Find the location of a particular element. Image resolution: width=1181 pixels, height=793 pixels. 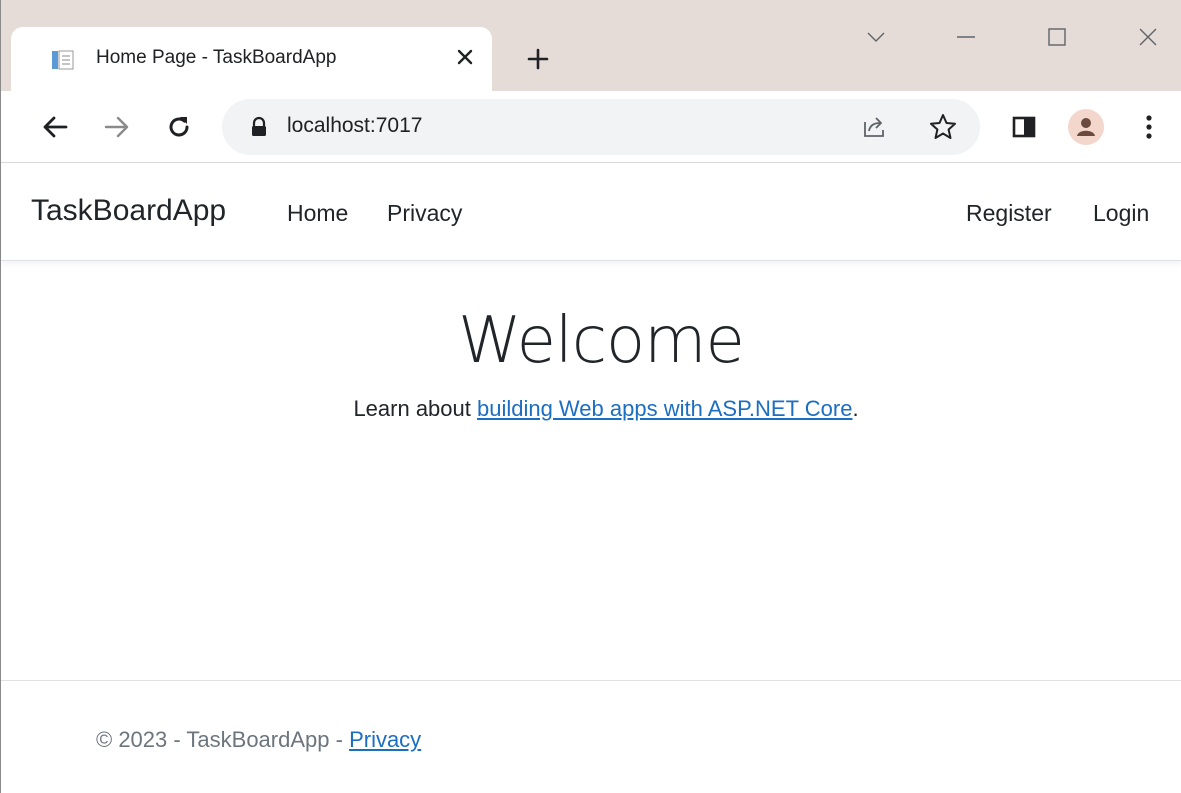

minimize-icon is located at coordinates (966, 37).